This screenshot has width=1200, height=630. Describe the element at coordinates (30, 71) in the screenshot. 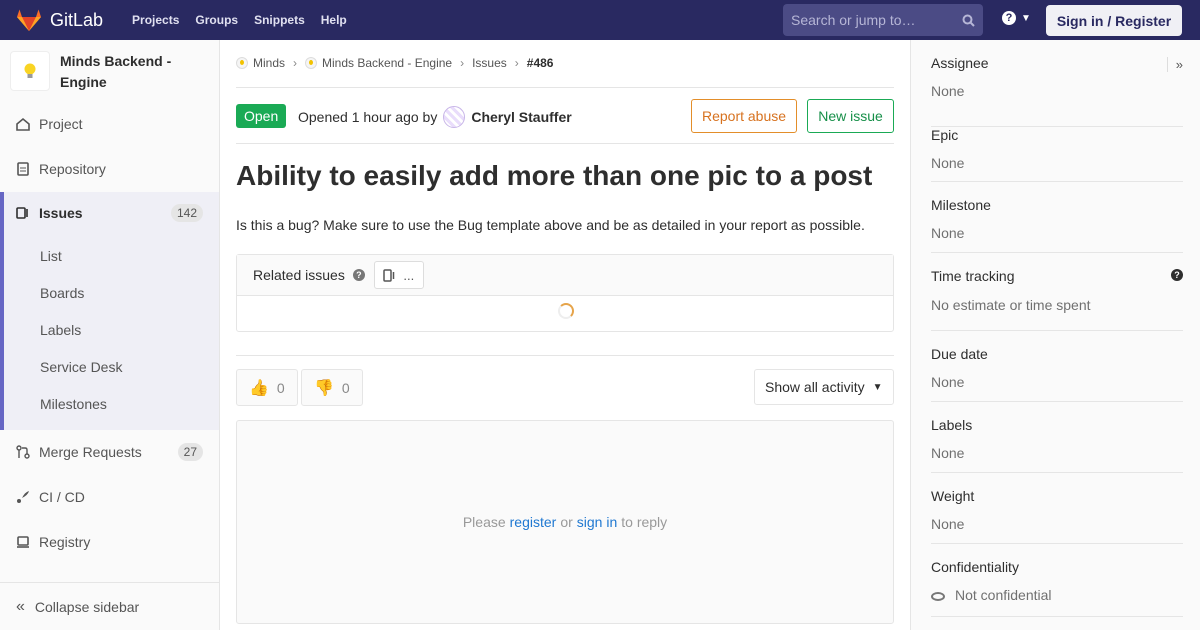

I see `project-avatar` at that location.